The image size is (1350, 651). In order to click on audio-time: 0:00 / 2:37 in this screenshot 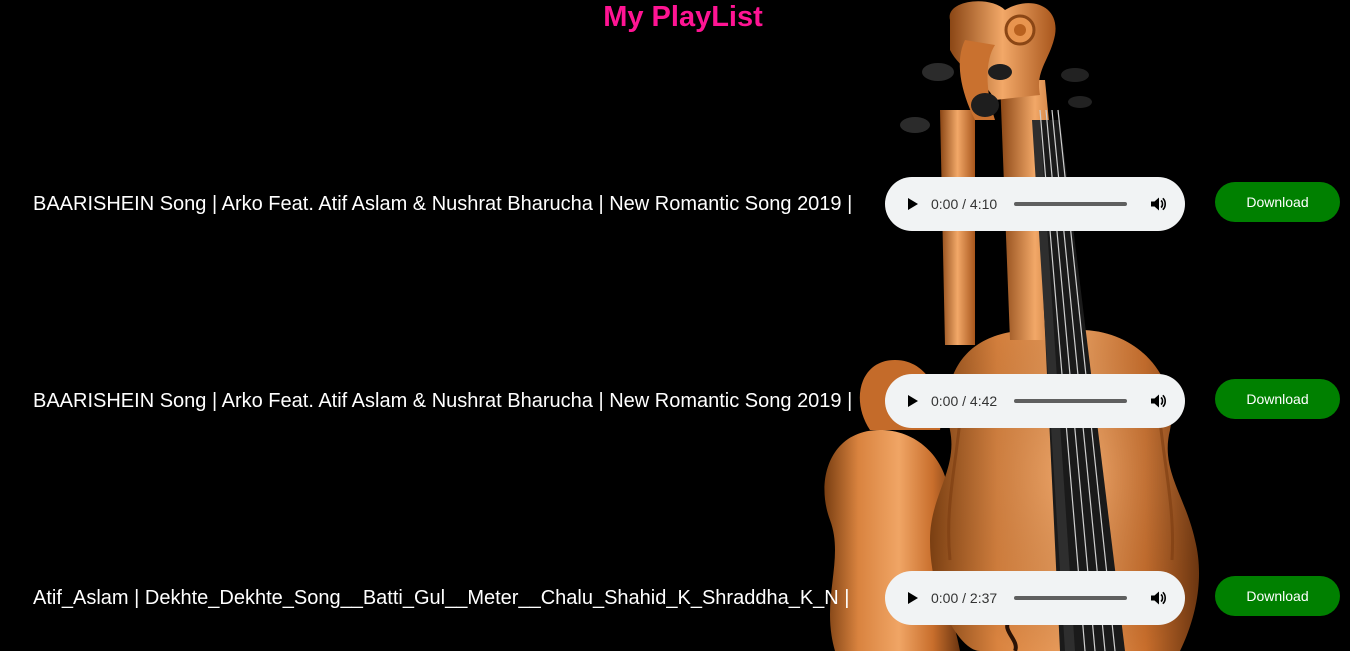, I will do `click(964, 598)`.